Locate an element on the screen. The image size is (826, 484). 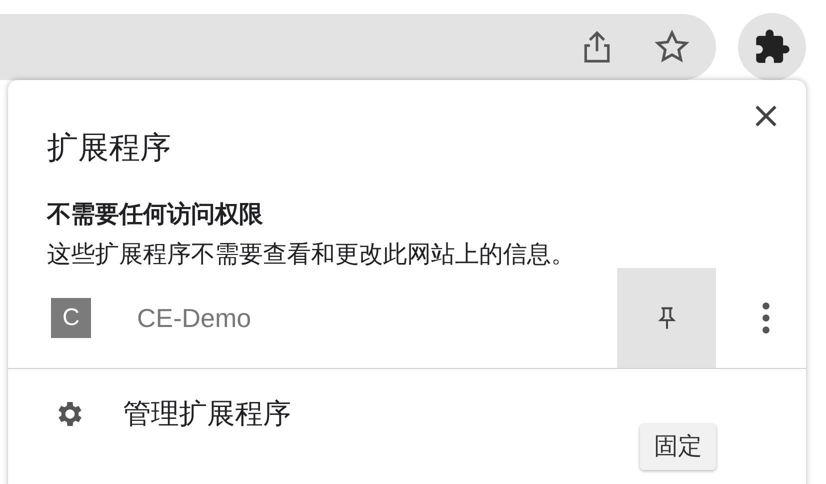
extension-name: CE-Demo is located at coordinates (377, 318).